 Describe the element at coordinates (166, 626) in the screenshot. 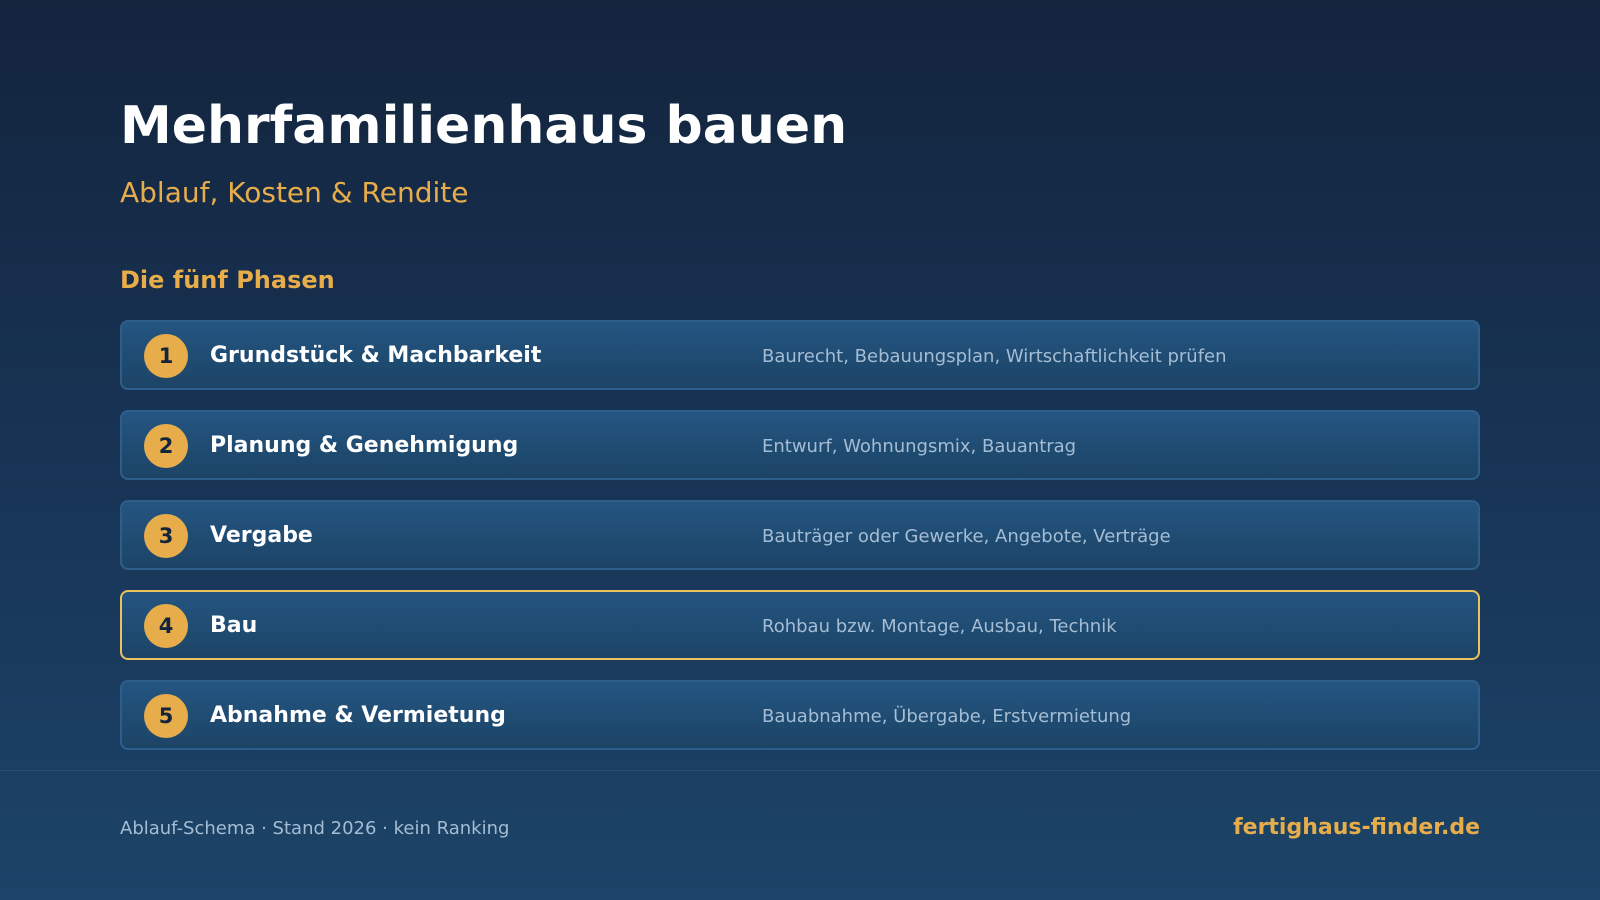

I see `phase-number-badge: 4` at that location.